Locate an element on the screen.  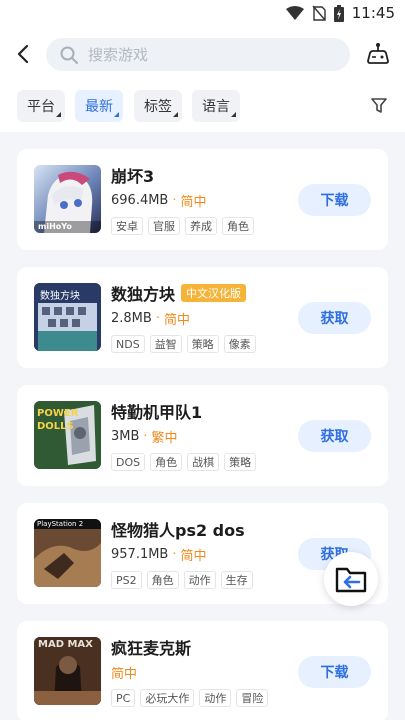
tag: PS2 is located at coordinates (126, 580).